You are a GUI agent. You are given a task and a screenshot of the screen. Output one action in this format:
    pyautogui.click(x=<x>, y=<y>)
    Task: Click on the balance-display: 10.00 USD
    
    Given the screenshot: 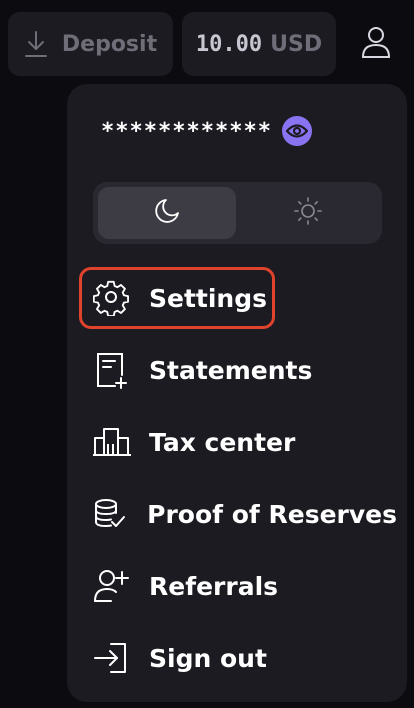 What is the action you would take?
    pyautogui.click(x=259, y=44)
    